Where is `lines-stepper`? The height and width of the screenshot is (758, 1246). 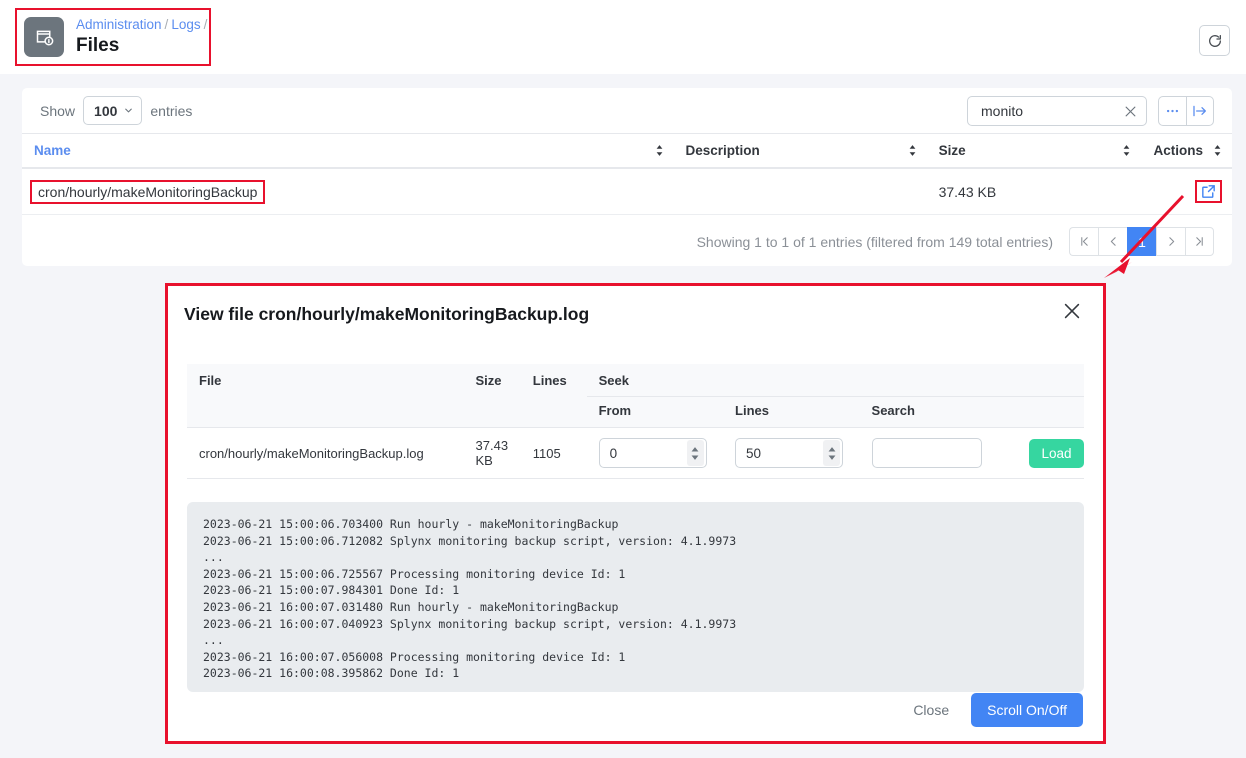 lines-stepper is located at coordinates (832, 453).